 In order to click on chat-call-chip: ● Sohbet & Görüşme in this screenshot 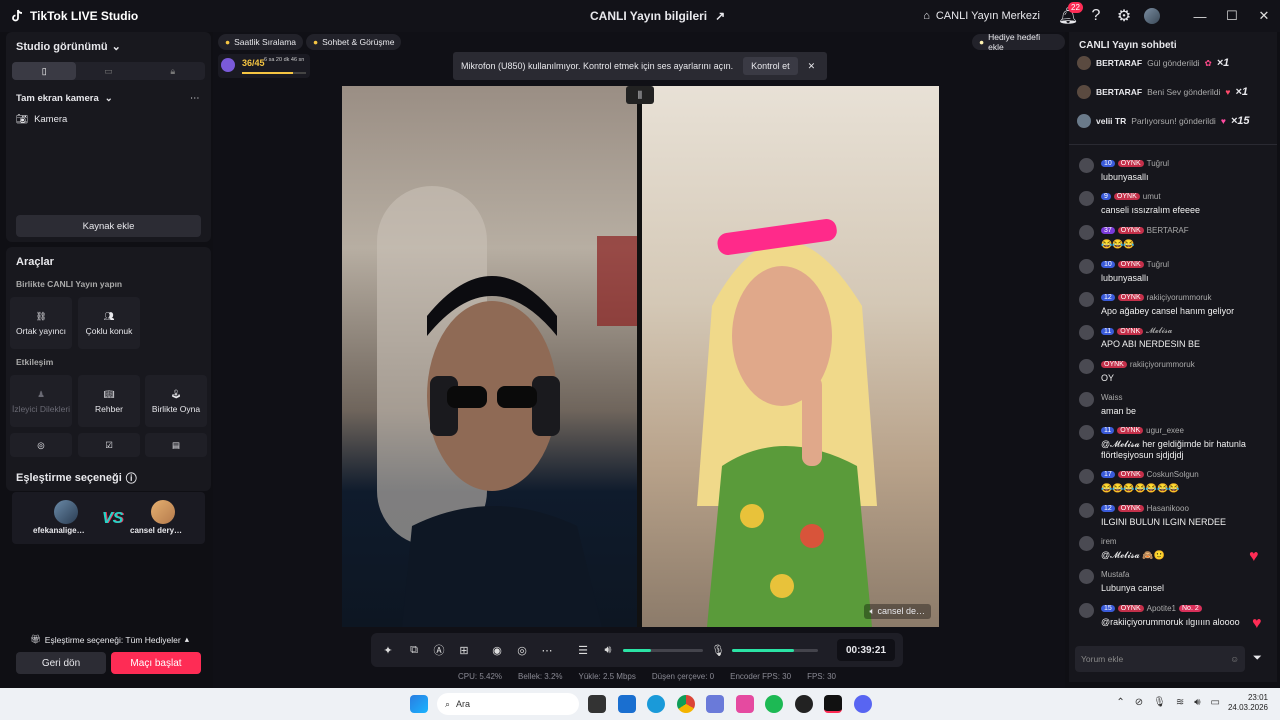, I will do `click(354, 42)`.